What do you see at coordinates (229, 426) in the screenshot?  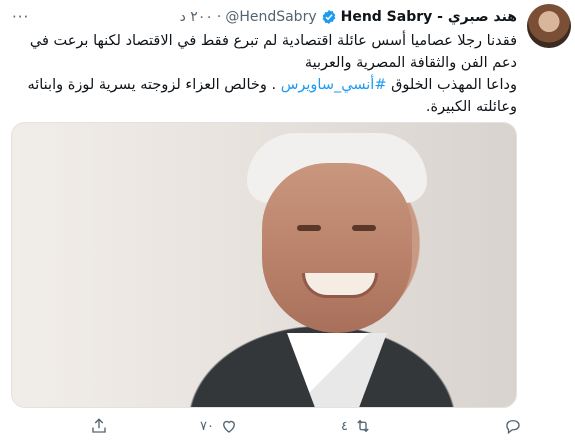 I see `like-icon` at bounding box center [229, 426].